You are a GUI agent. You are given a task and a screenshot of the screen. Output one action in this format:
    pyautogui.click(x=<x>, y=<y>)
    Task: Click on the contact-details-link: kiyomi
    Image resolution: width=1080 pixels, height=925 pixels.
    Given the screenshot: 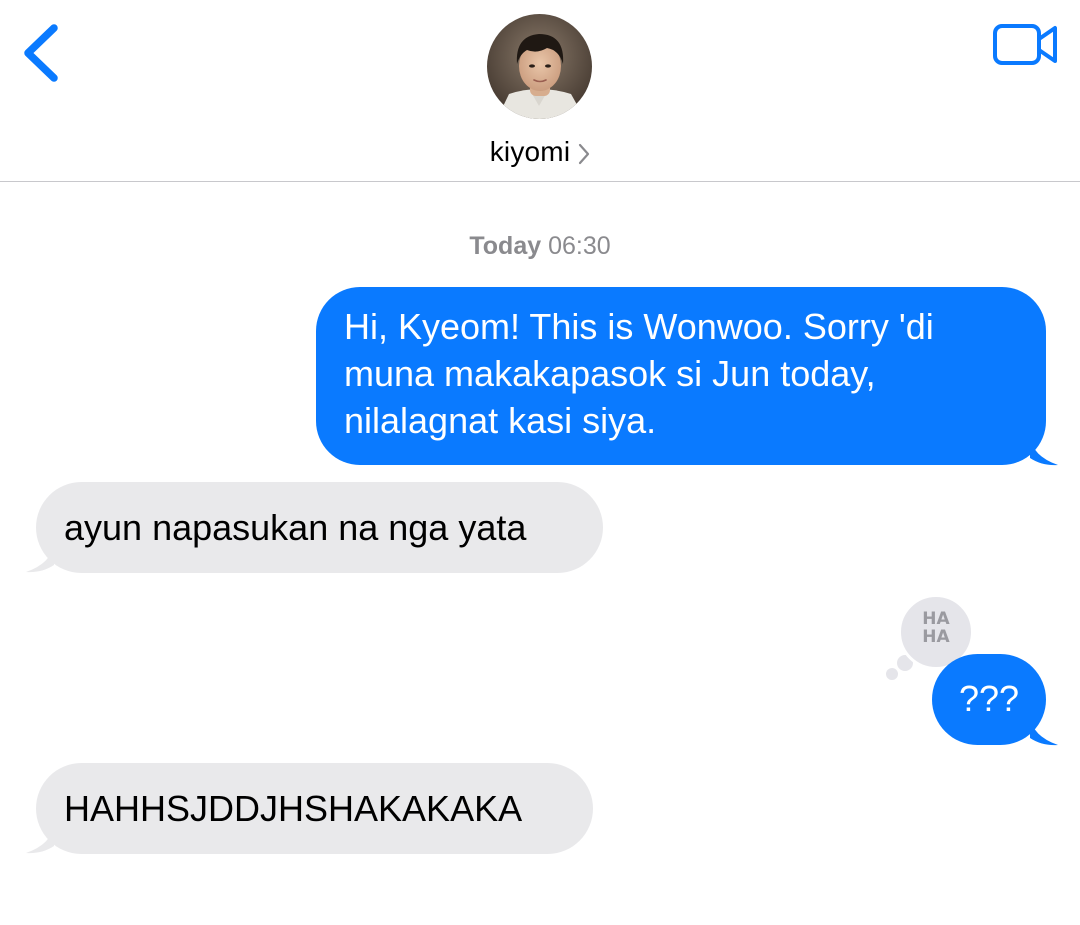 What is the action you would take?
    pyautogui.click(x=540, y=152)
    